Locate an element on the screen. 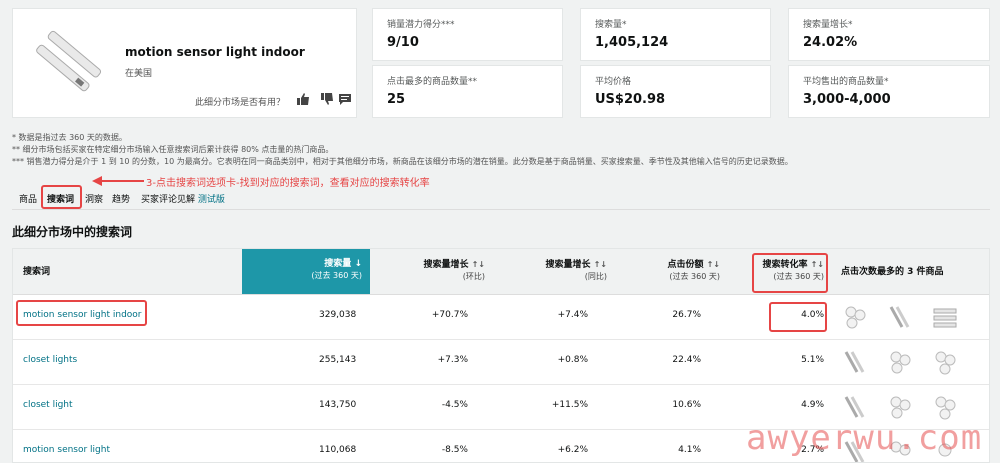  metric-value: 1,405,124 is located at coordinates (632, 42).